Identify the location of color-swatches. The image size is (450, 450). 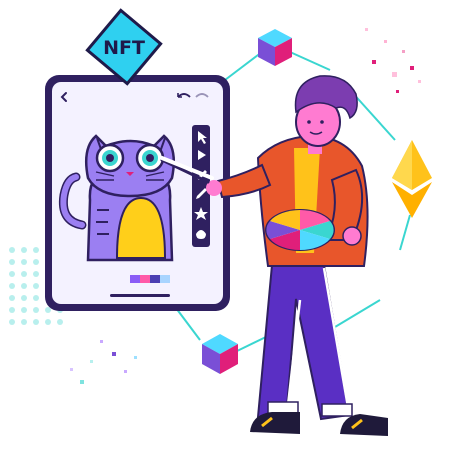
(150, 279).